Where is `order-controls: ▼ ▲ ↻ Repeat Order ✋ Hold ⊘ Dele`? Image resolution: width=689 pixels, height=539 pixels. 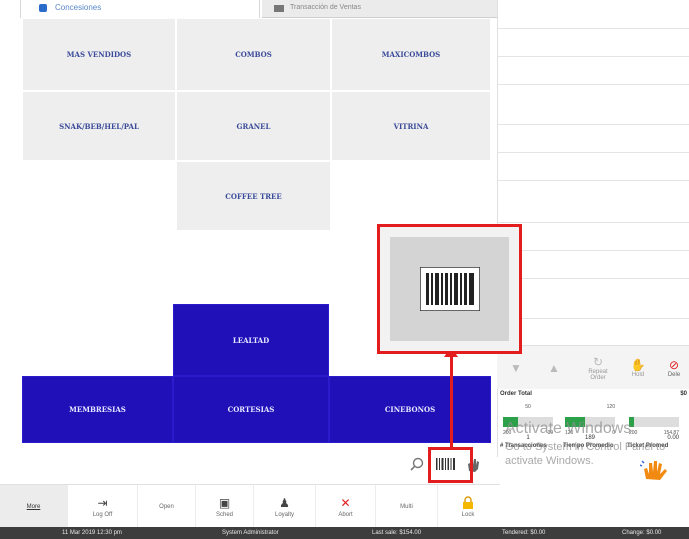
order-controls: ▼ ▲ ↻ Repeat Order ✋ Hold ⊘ Dele is located at coordinates (593, 367).